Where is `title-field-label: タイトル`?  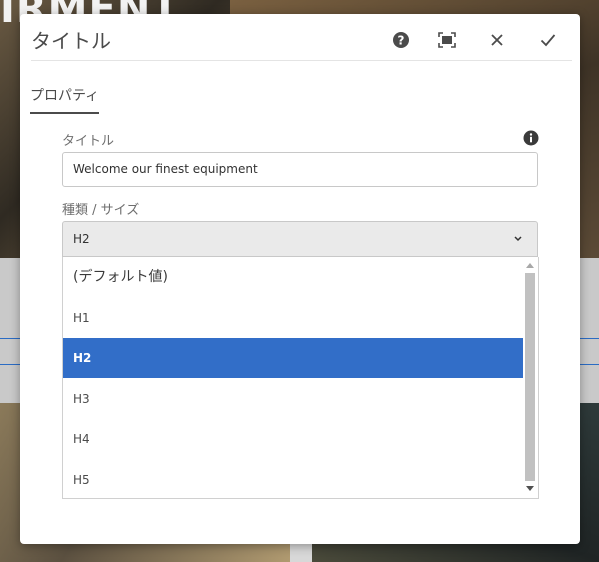
title-field-label: タイトル is located at coordinates (88, 141).